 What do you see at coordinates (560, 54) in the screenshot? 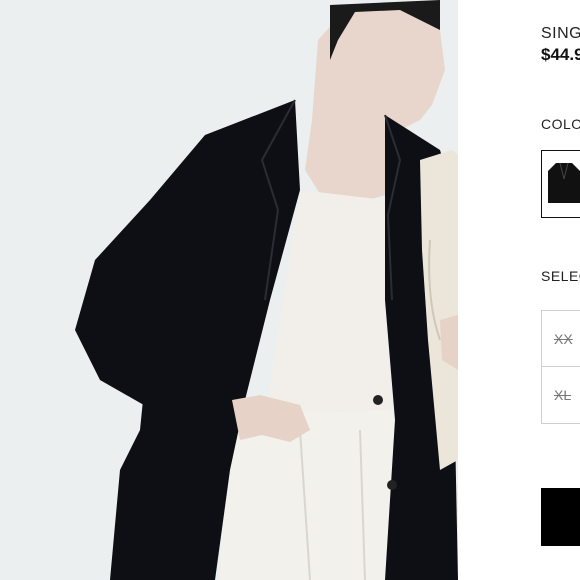
I see `product-price: $44.9` at bounding box center [560, 54].